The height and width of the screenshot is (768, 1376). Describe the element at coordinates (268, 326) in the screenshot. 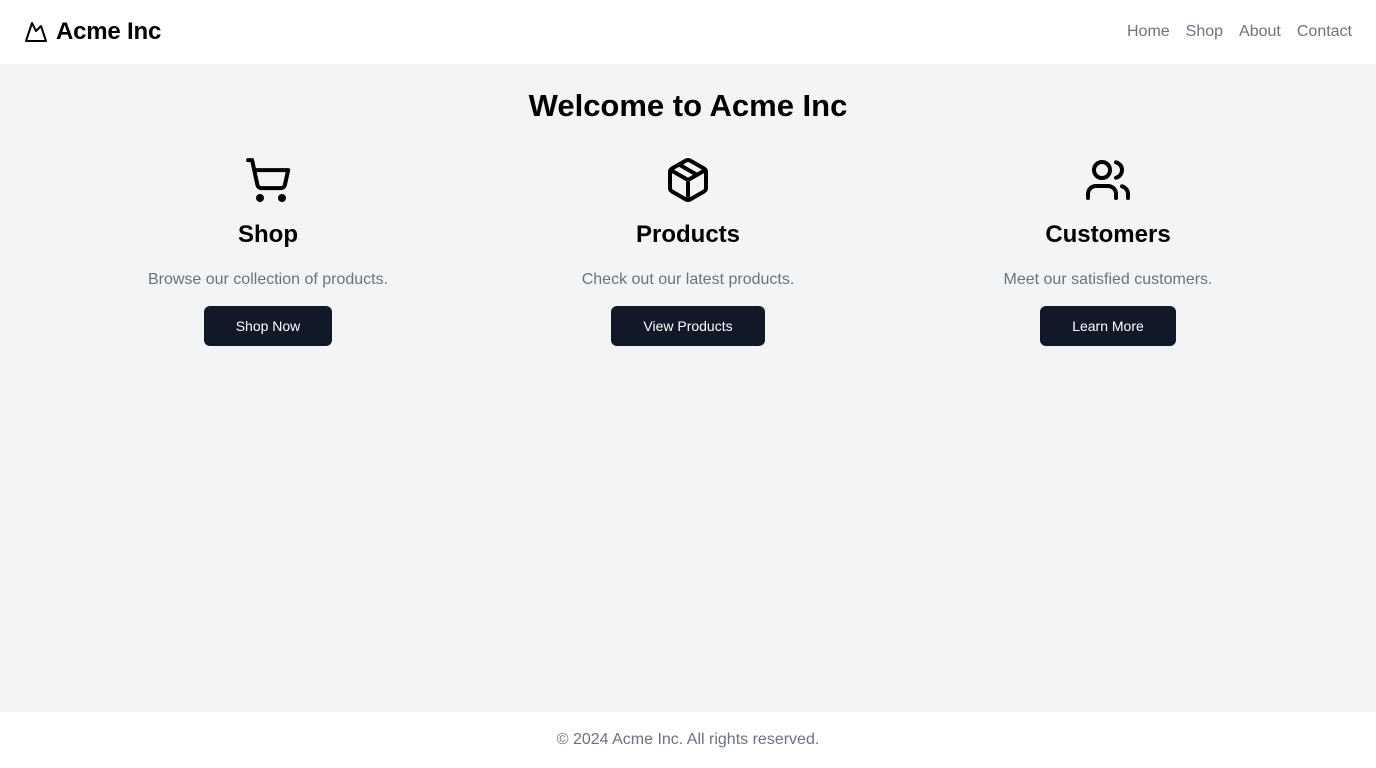

I see `shop-now-button: Shop Now` at that location.